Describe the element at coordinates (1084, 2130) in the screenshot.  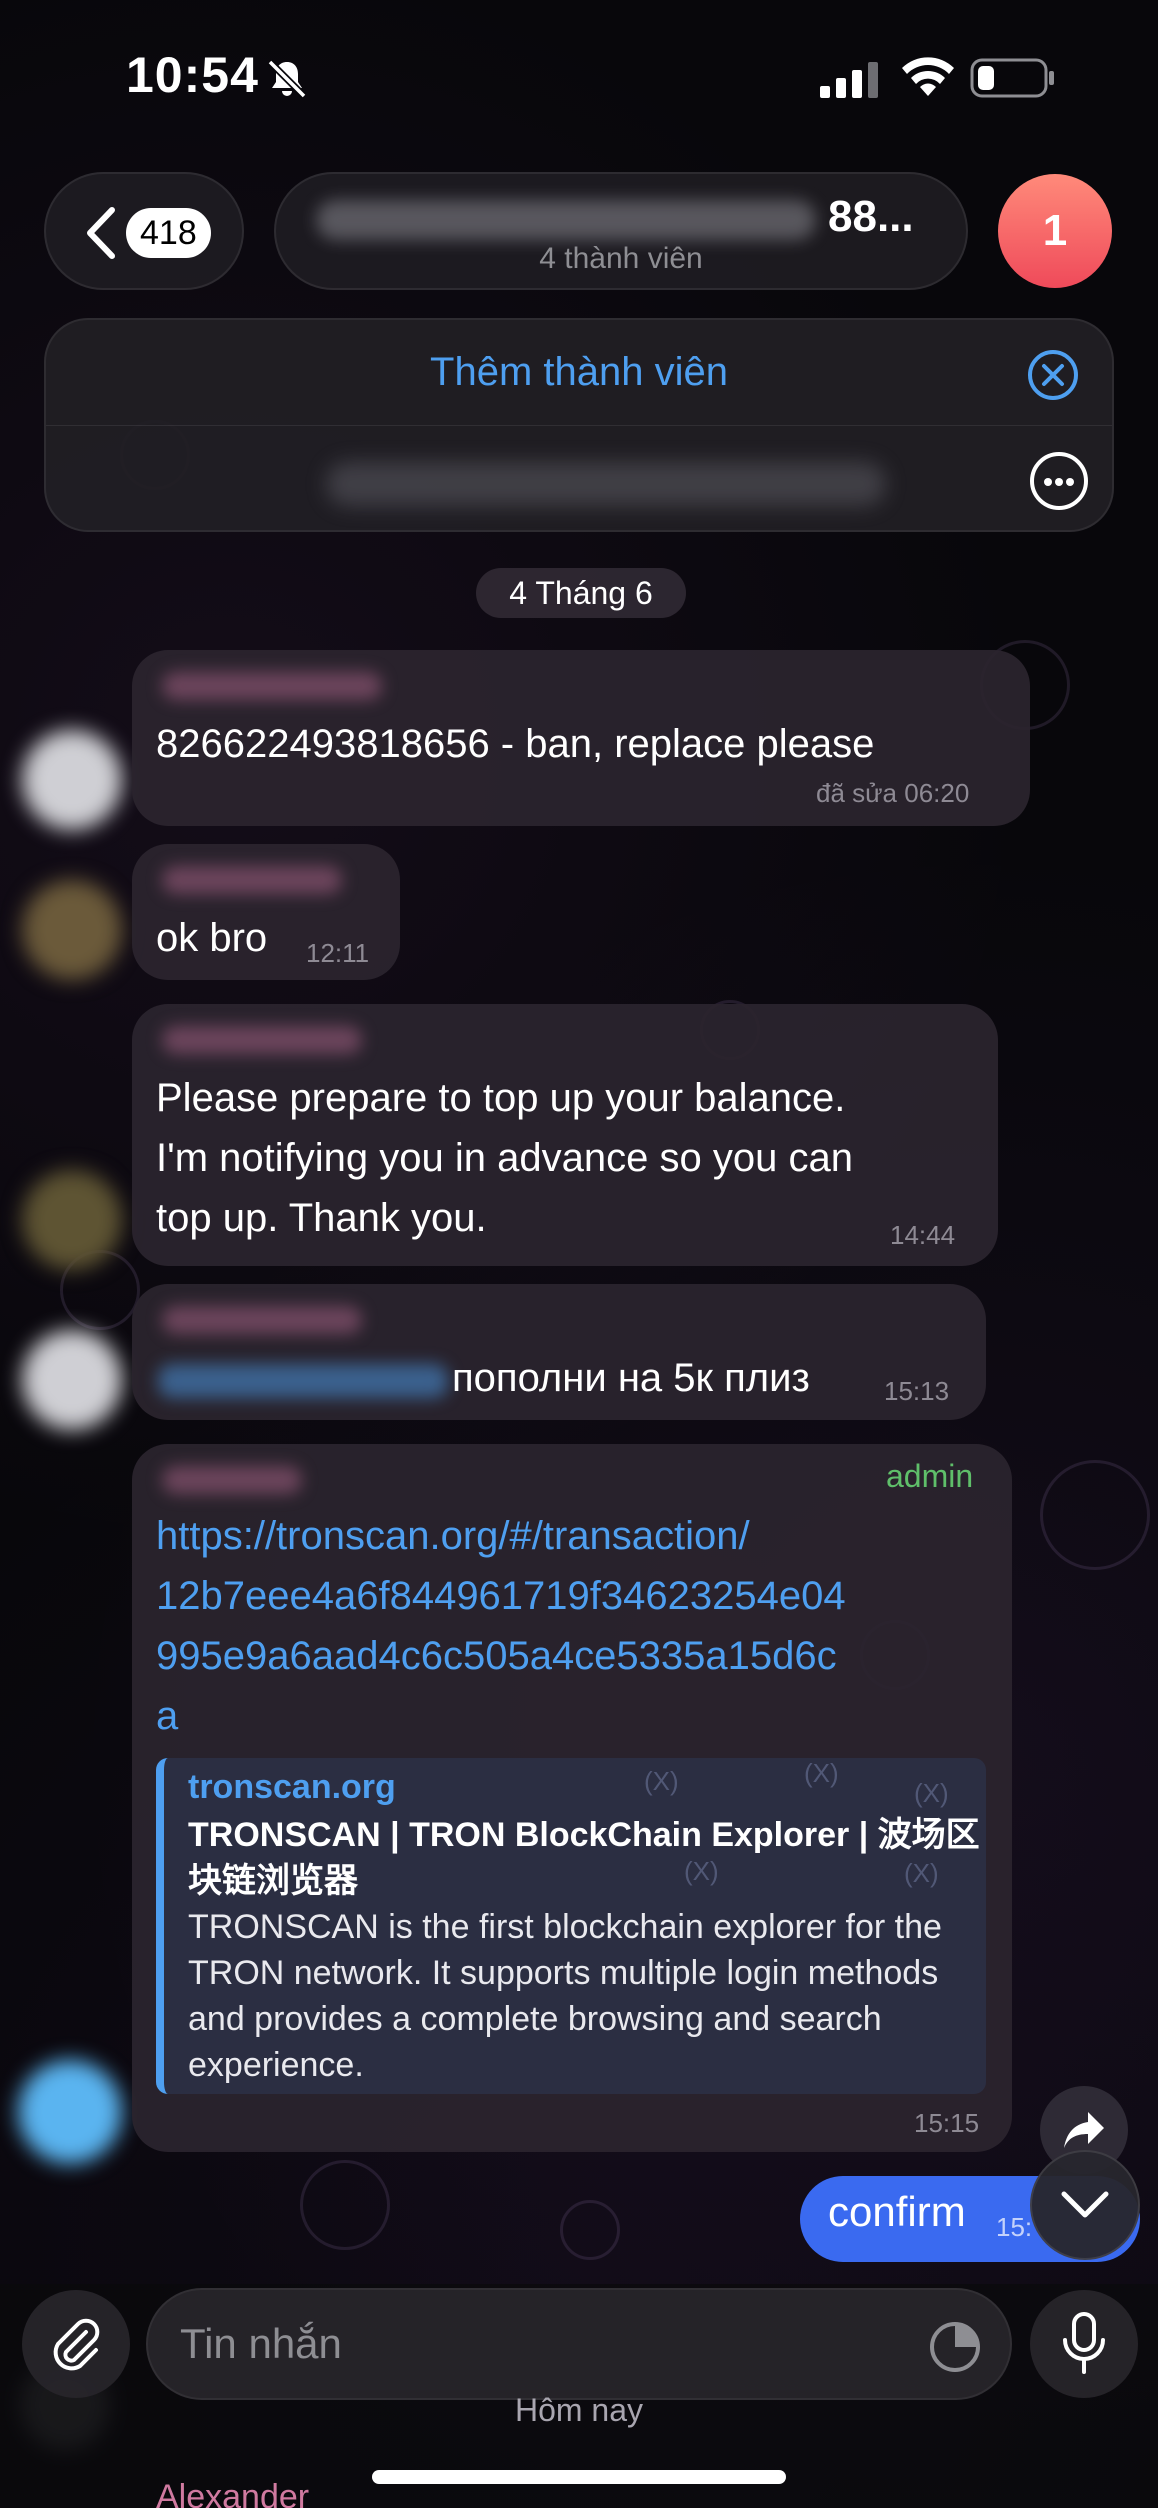
I see `forward-arrow-icon` at that location.